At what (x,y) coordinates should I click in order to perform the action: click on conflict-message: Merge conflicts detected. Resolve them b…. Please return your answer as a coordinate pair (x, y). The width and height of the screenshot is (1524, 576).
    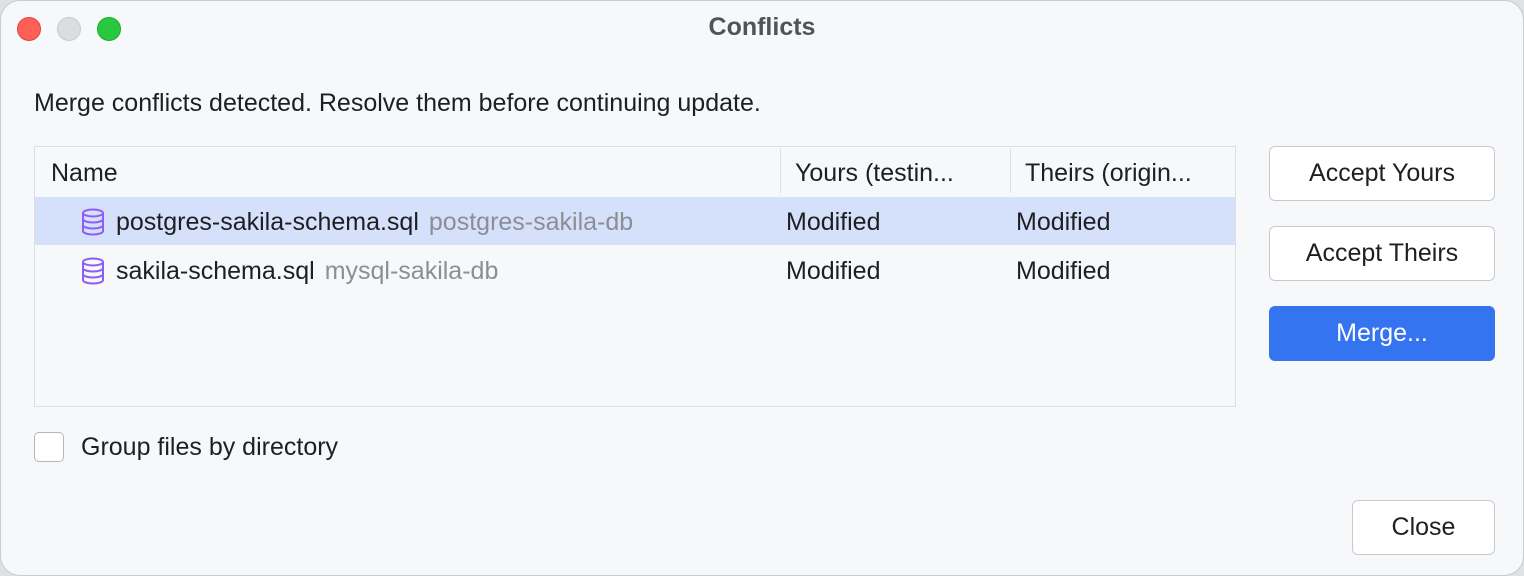
    Looking at the image, I should click on (397, 103).